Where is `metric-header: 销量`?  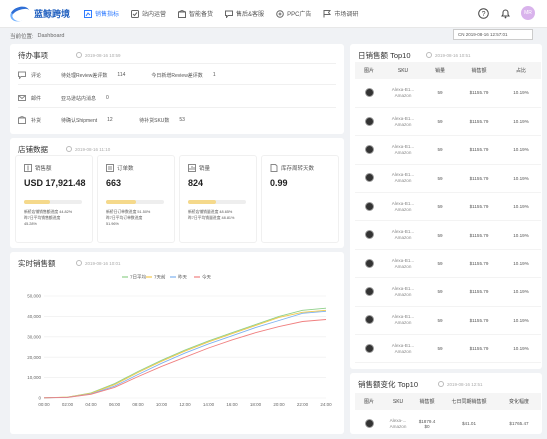 metric-header: 销量 is located at coordinates (199, 168).